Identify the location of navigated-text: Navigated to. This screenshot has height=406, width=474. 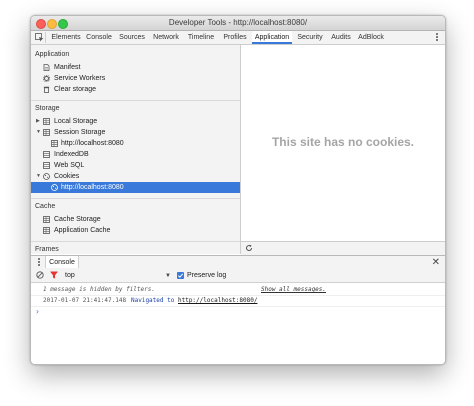
(153, 300).